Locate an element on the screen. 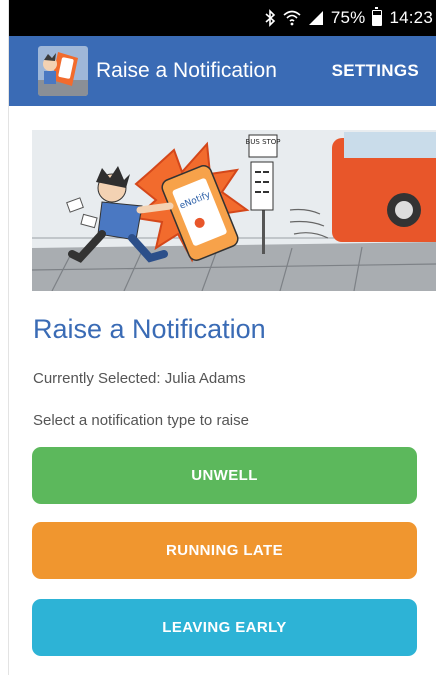 This screenshot has height=675, width=436. running-late-button: RUNNING LATE is located at coordinates (224, 550).